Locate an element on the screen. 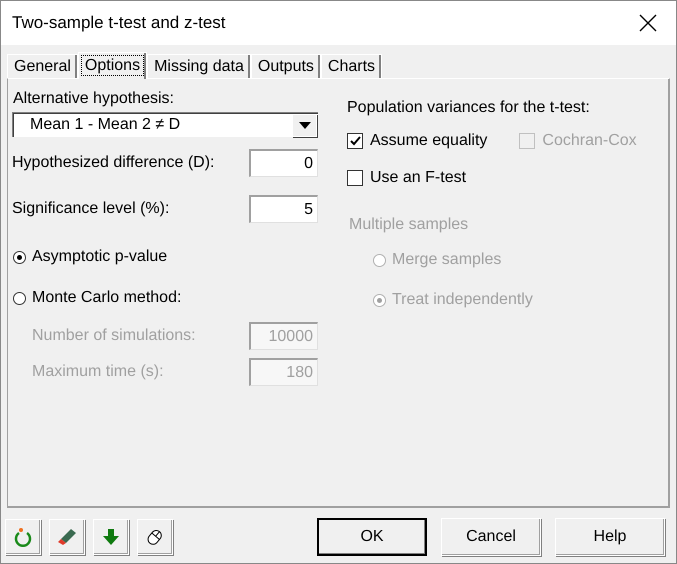 Image resolution: width=677 pixels, height=564 pixels. caret-icon is located at coordinates (304, 125).